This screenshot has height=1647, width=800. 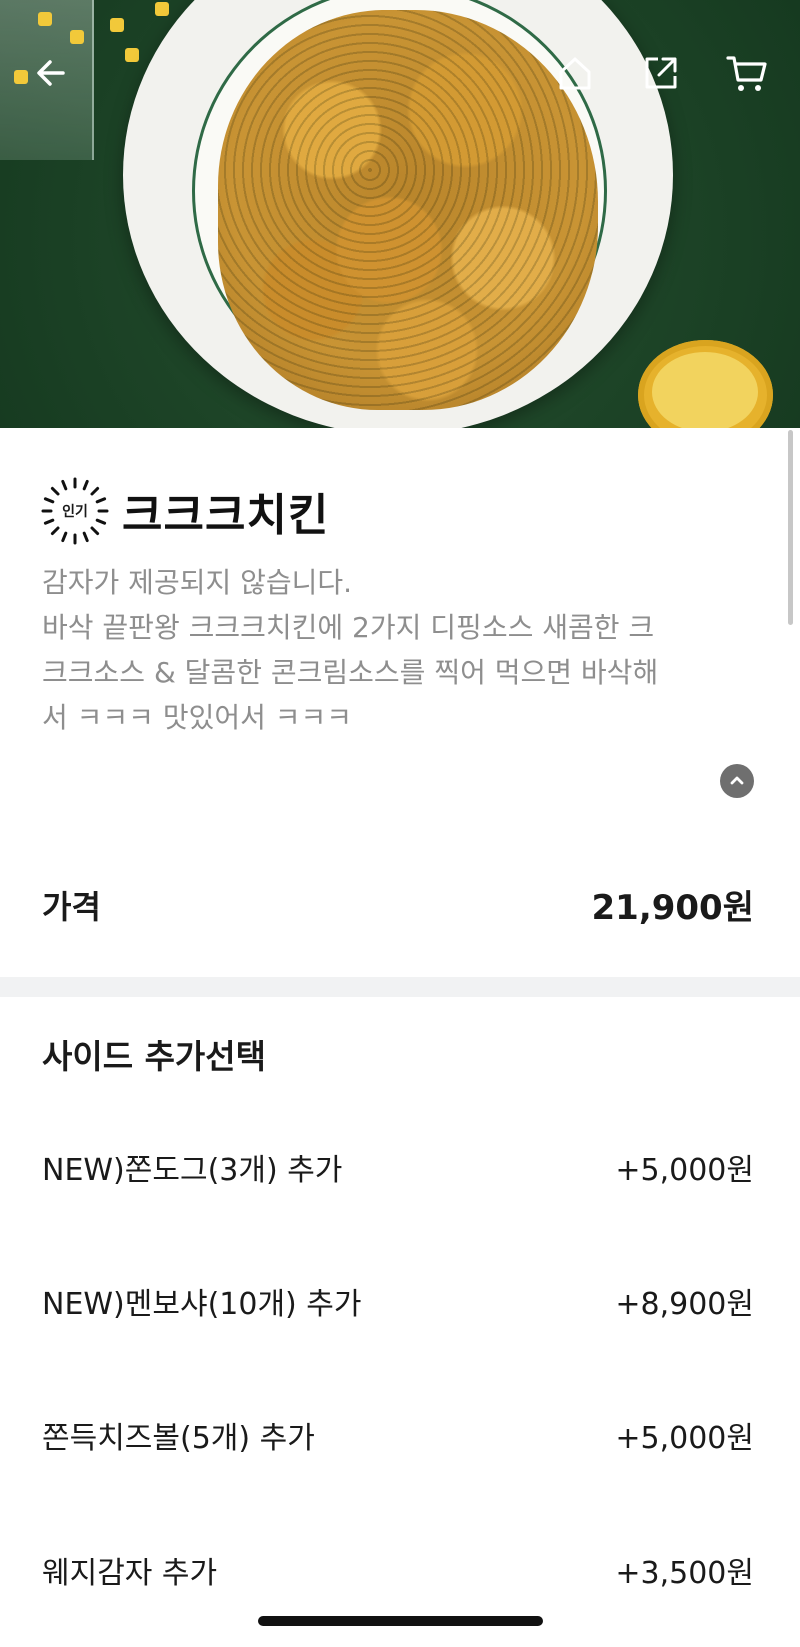 I want to click on fried-chicken, so click(x=408, y=210).